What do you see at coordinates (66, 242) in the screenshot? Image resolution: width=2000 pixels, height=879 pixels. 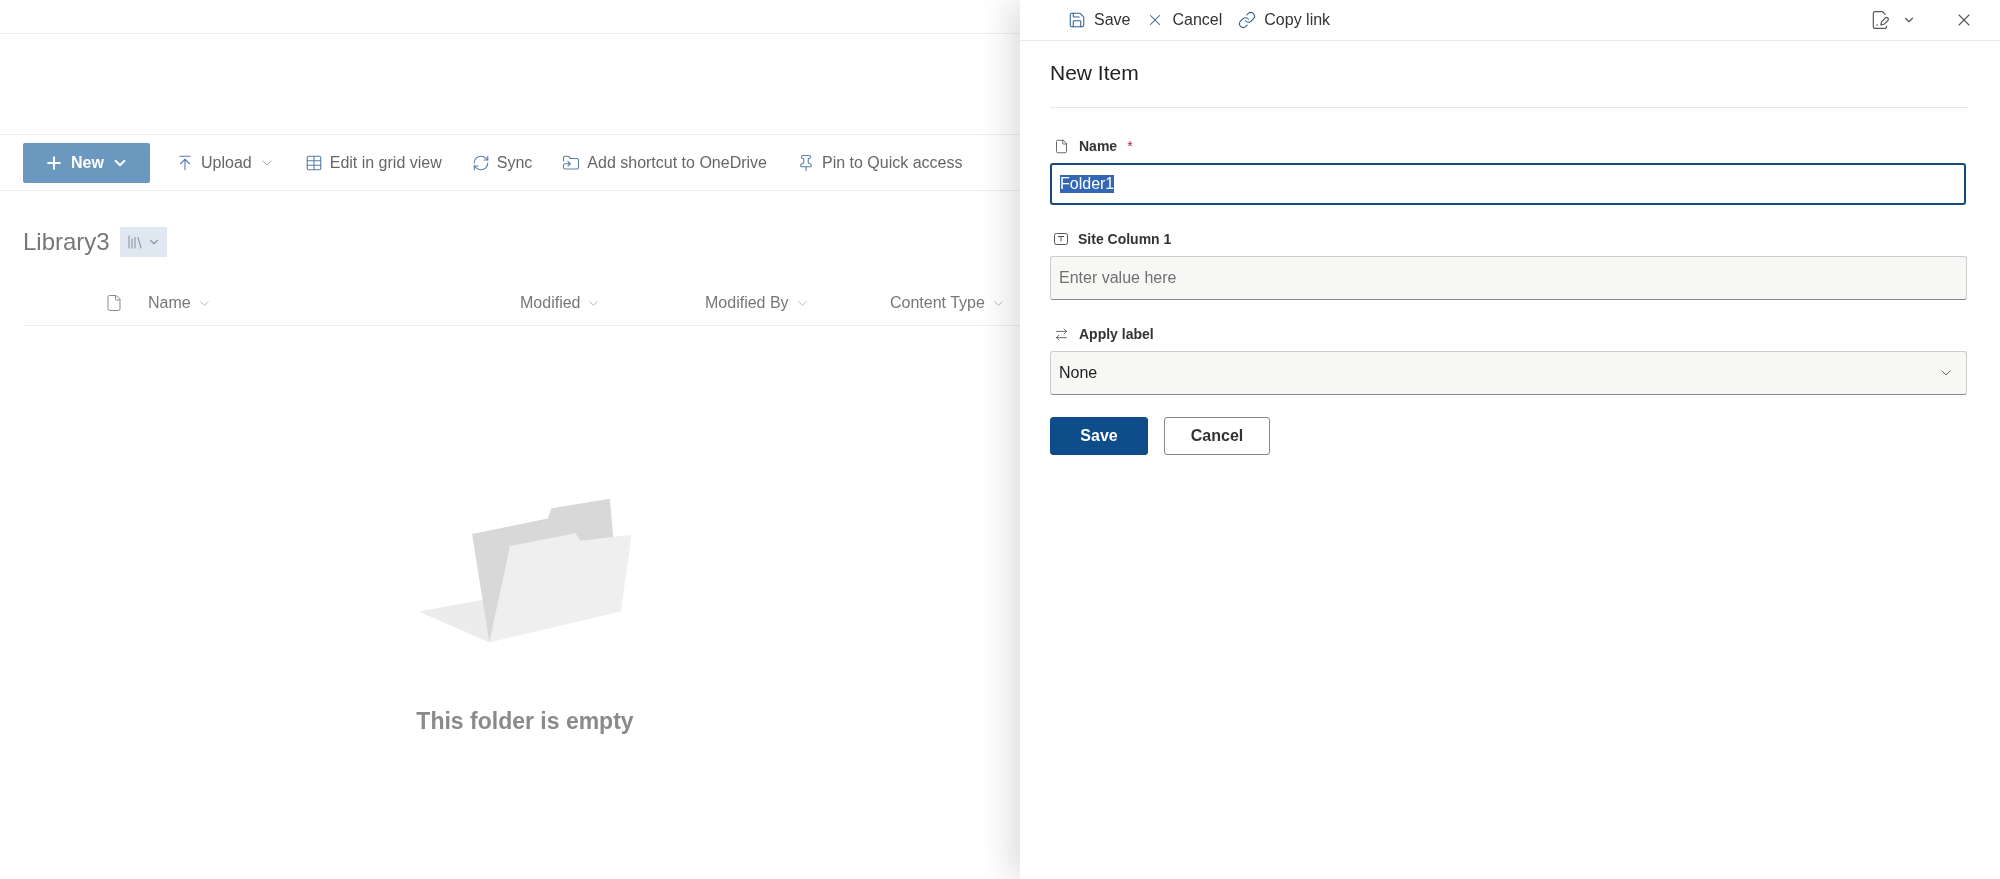 I see `library-title: Library3` at bounding box center [66, 242].